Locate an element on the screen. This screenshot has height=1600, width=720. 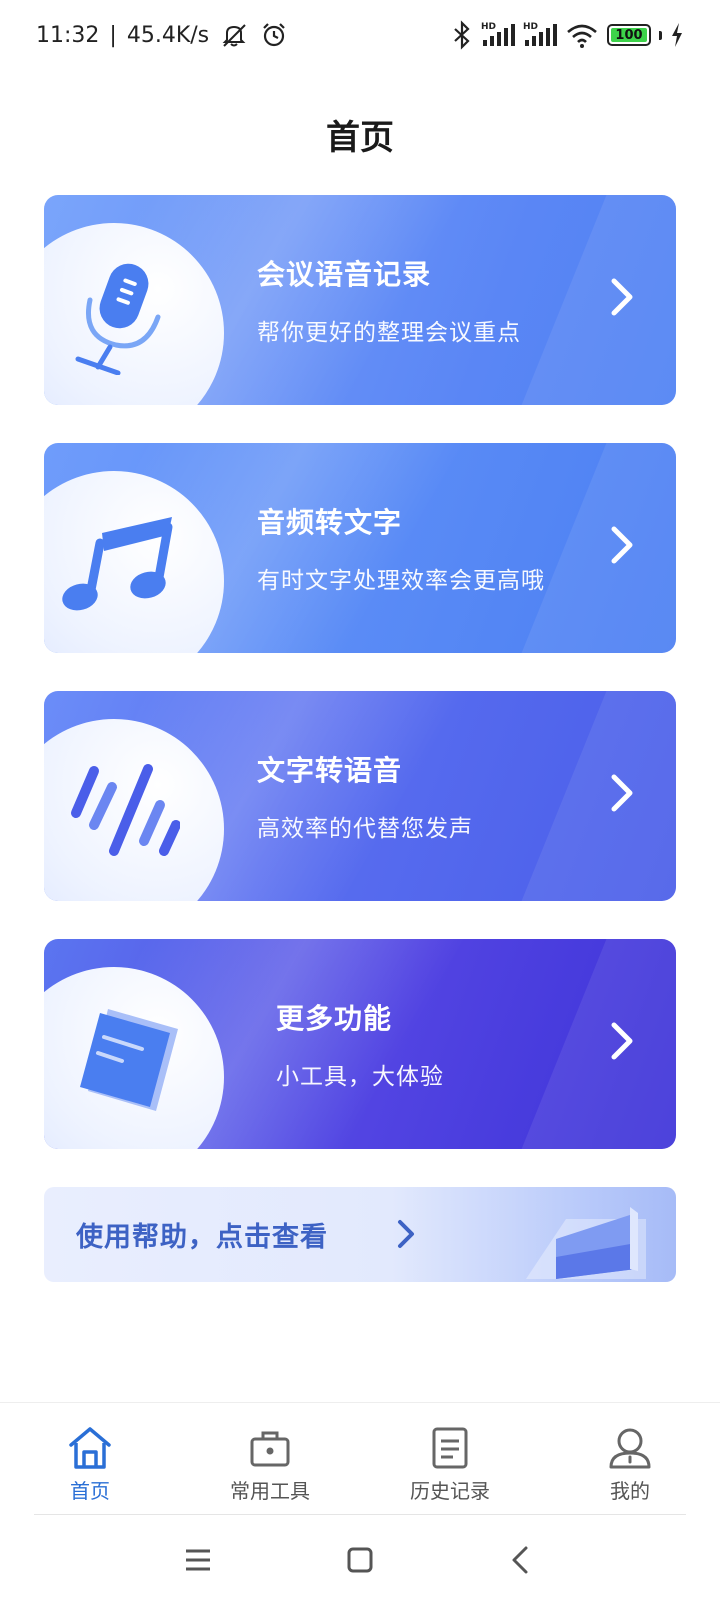
tab-label: 我的 is located at coordinates (630, 1491).